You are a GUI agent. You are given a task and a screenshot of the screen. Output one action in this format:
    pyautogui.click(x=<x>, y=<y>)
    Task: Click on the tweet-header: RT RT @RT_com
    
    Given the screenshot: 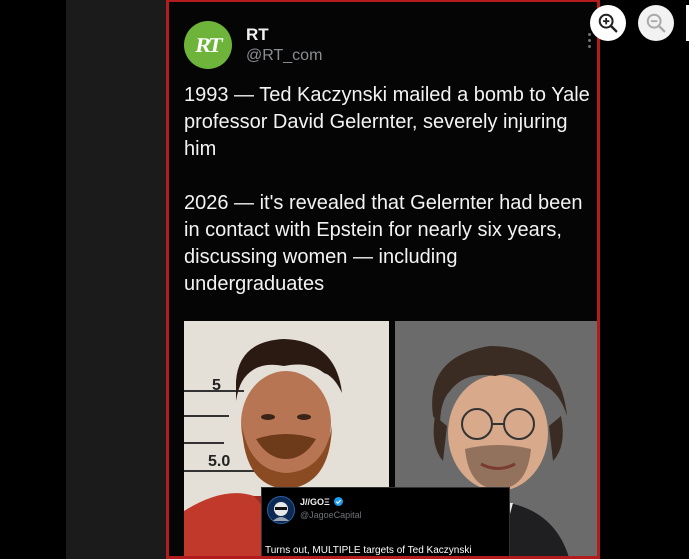 What is the action you would take?
    pyautogui.click(x=389, y=46)
    